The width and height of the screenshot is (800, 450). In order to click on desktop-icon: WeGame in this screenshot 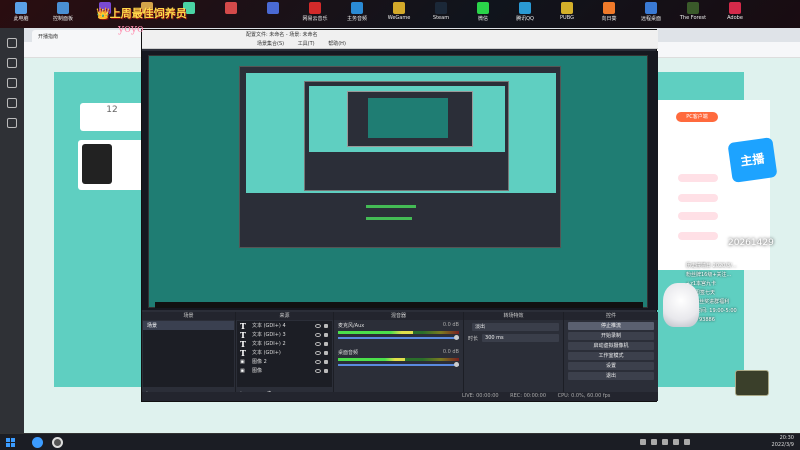, I will do `click(399, 13)`.